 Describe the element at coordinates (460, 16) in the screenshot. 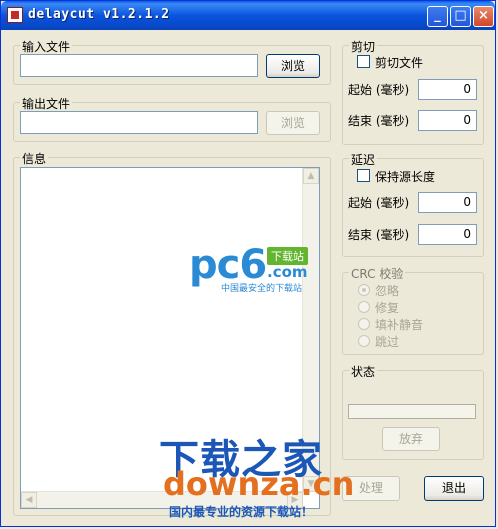

I see `maximize-button: □` at that location.